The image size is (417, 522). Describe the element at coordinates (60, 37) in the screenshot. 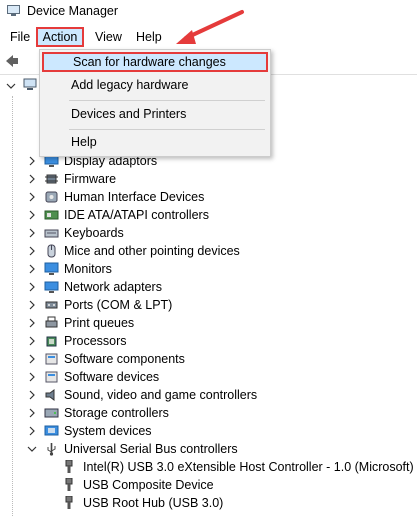

I see `menu-action: Action` at that location.